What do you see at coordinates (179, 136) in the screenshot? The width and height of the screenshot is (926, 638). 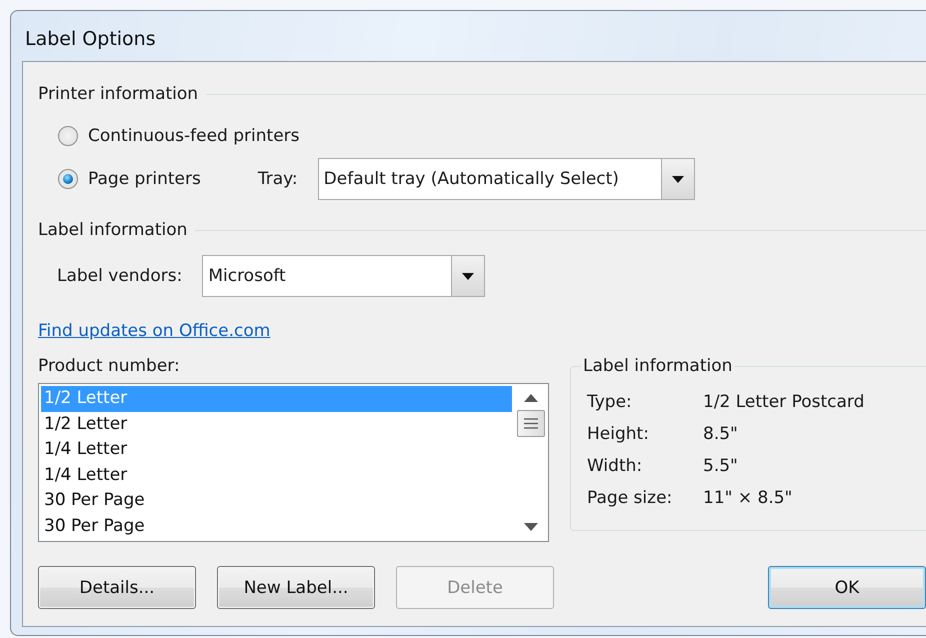 I see `radio-option: Continuous-feed printers` at bounding box center [179, 136].